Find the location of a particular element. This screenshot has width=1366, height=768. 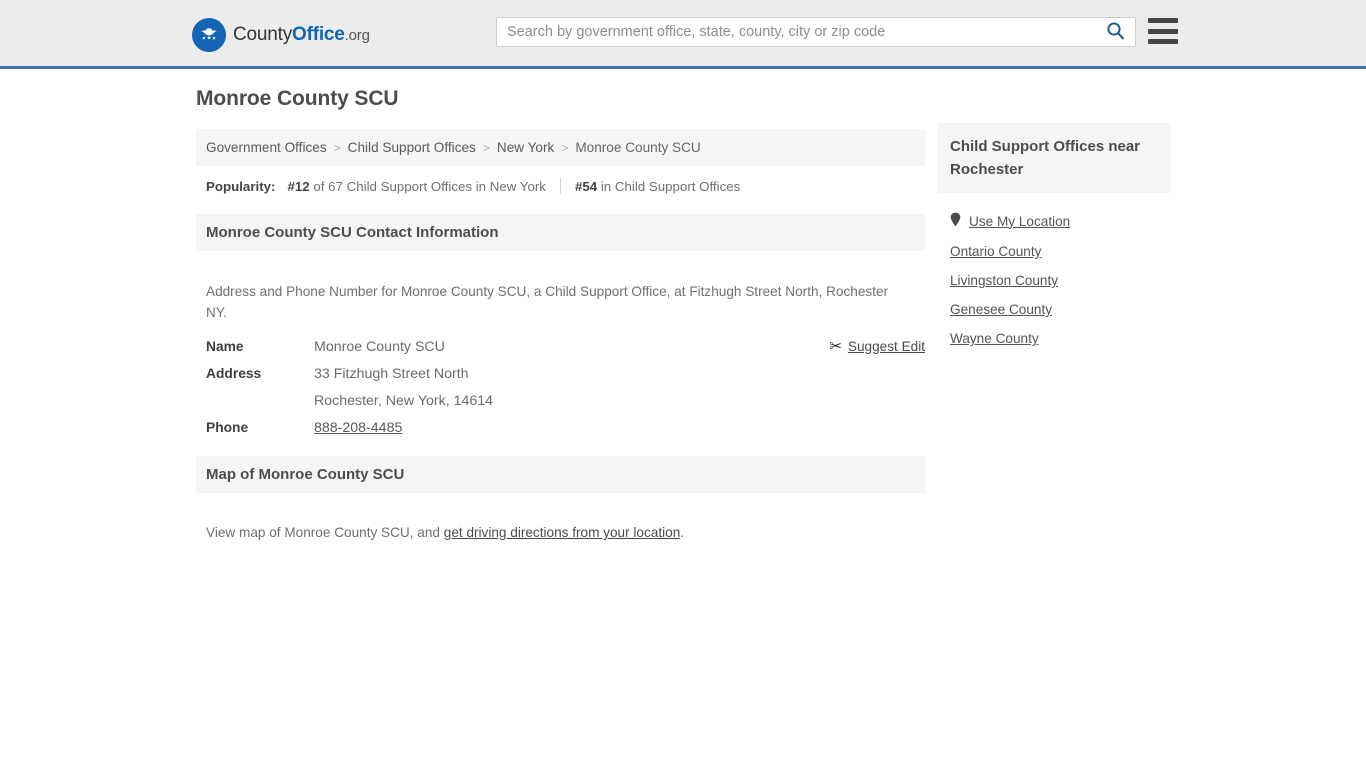

sidebar-item-use-my-location: Use My Location is located at coordinates (1054, 221).